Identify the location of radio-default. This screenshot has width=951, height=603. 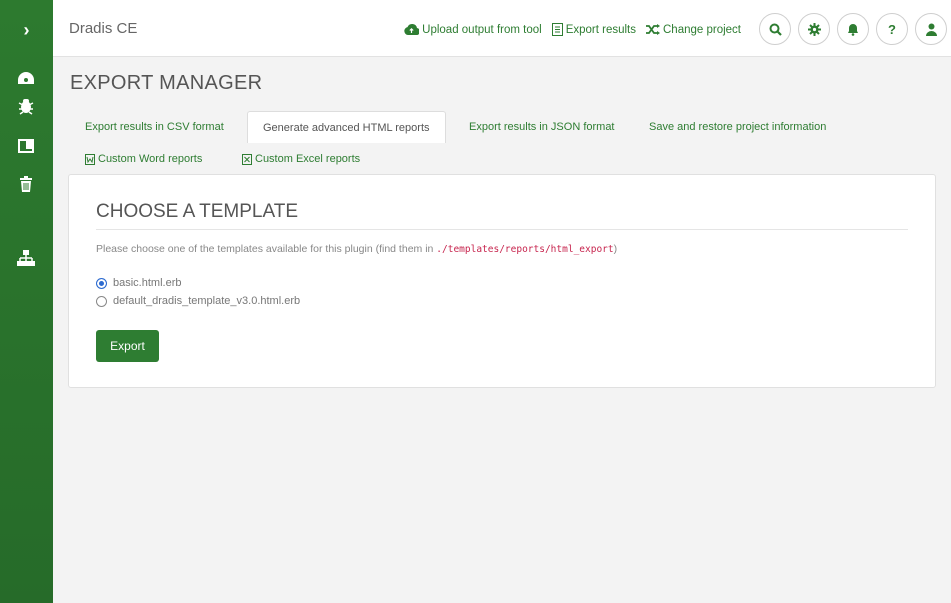
(101, 301).